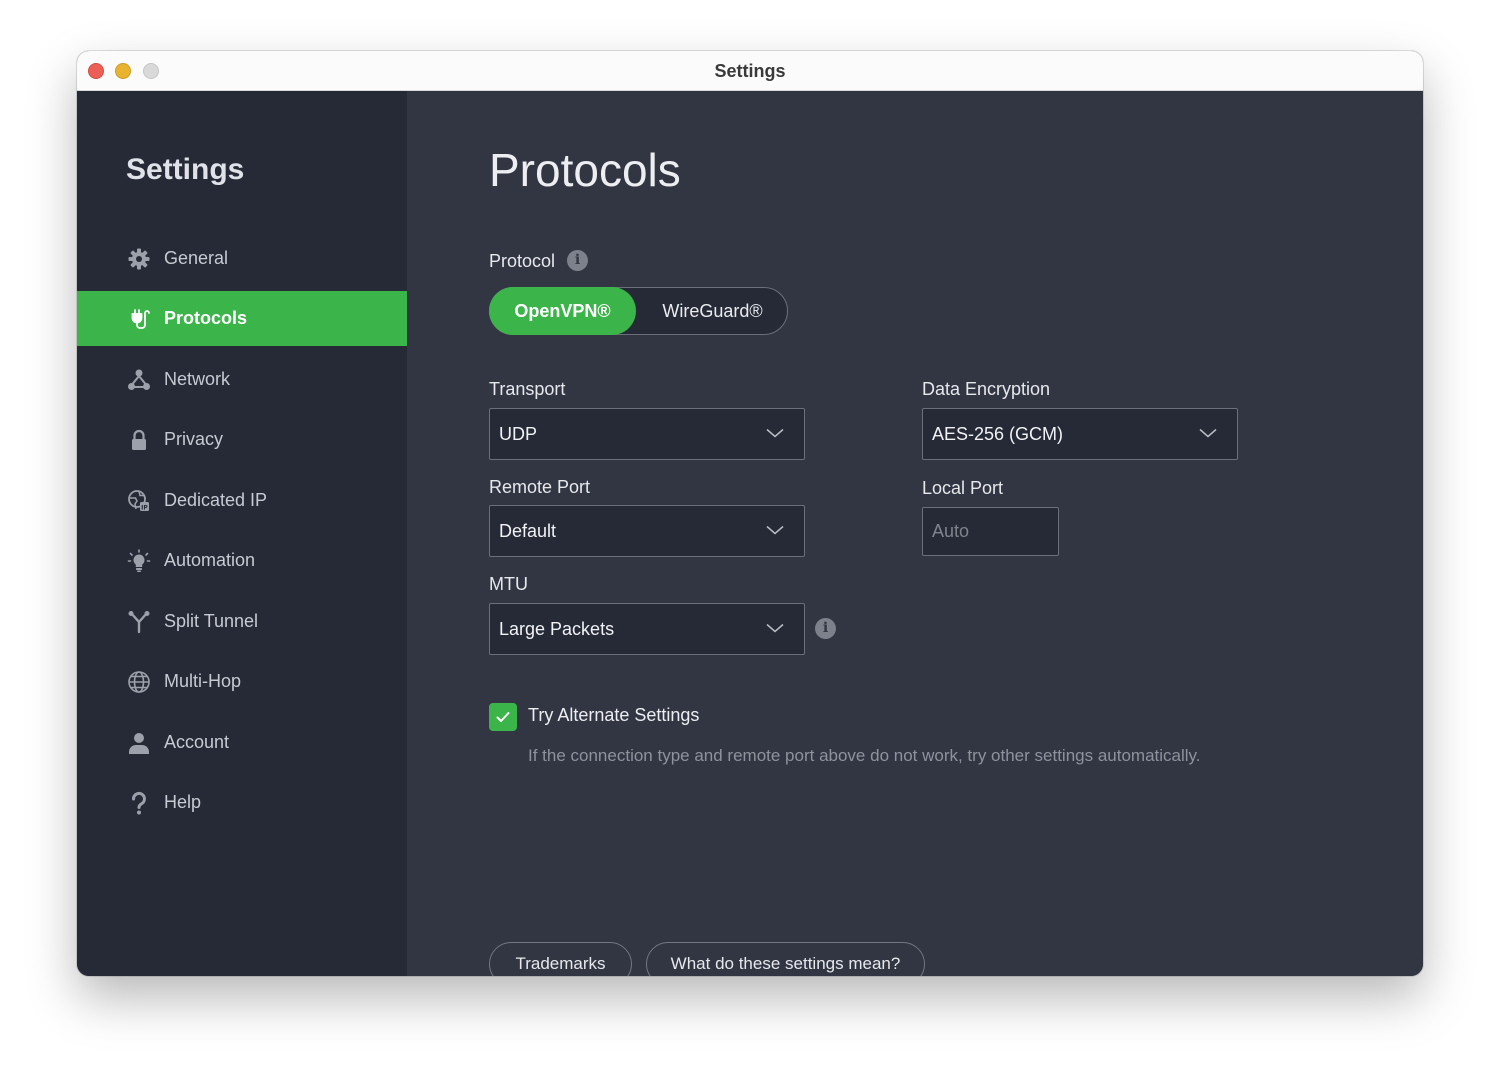  What do you see at coordinates (185, 169) in the screenshot?
I see `sidebar-title: Settings` at bounding box center [185, 169].